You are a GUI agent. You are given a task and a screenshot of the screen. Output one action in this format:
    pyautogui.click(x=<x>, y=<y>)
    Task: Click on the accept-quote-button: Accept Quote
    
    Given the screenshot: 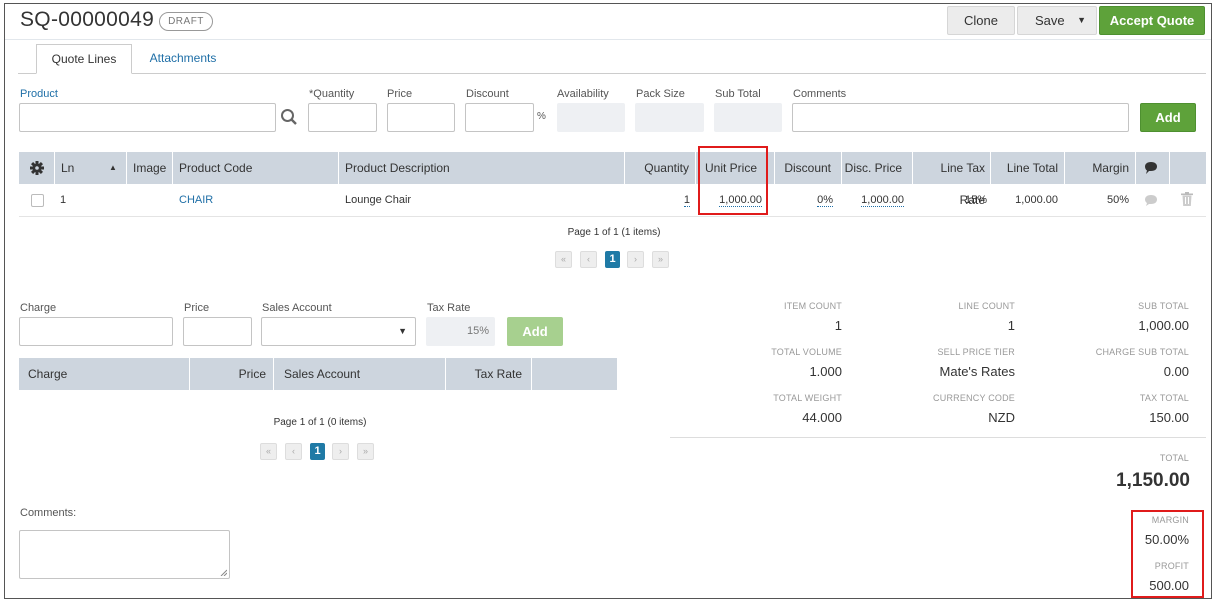 What is the action you would take?
    pyautogui.click(x=1152, y=20)
    